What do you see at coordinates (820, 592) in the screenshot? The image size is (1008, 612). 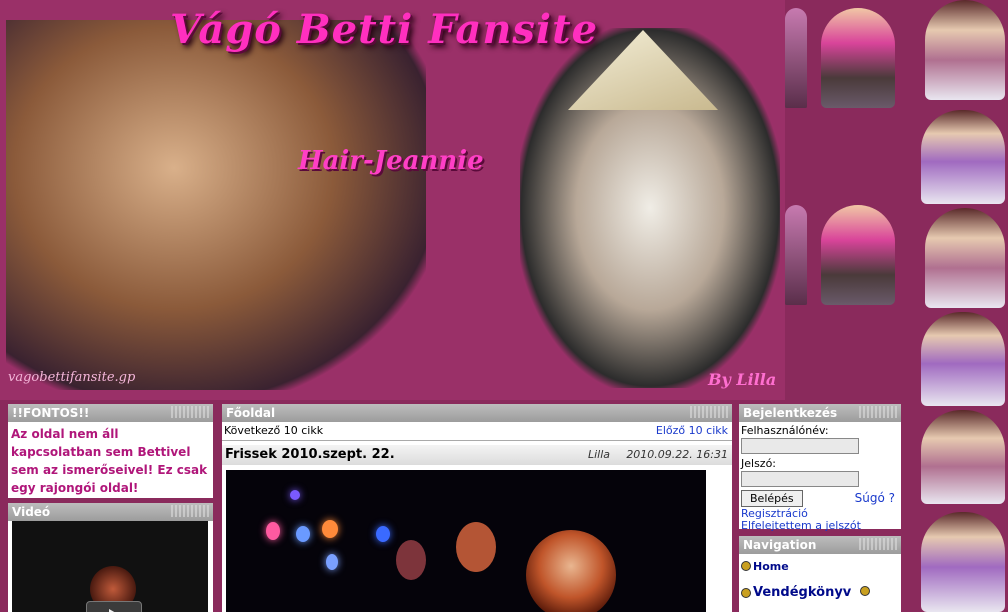 I see `nav-item-guestbook: Vendégkönyv` at bounding box center [820, 592].